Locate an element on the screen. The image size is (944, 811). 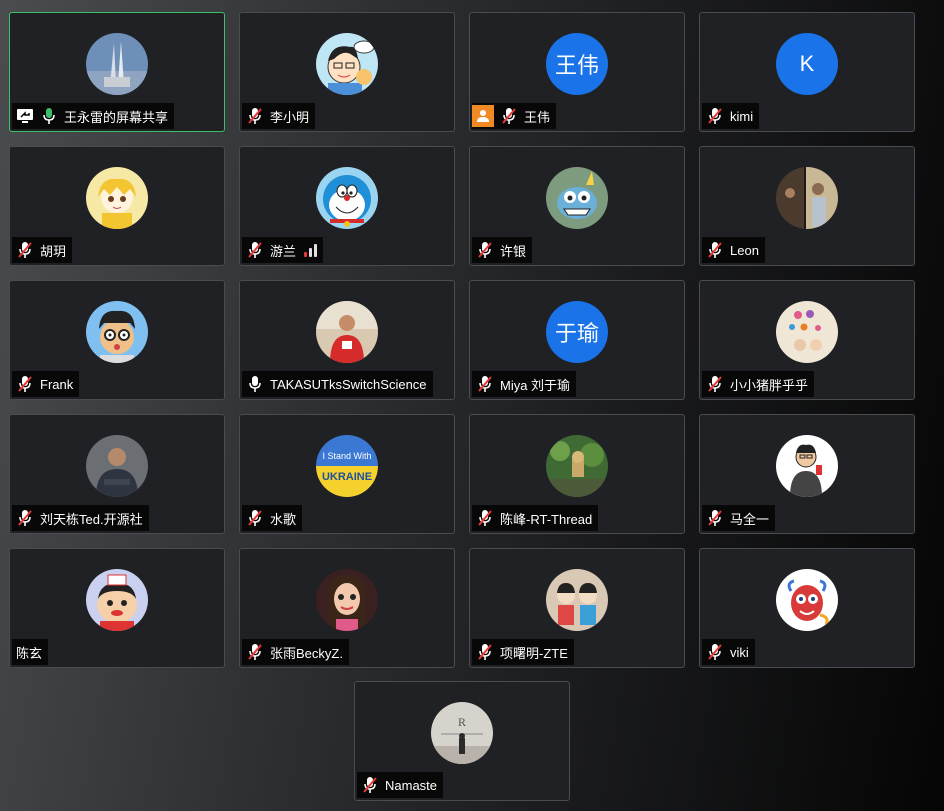
name-bar: 许银 is located at coordinates (502, 250).